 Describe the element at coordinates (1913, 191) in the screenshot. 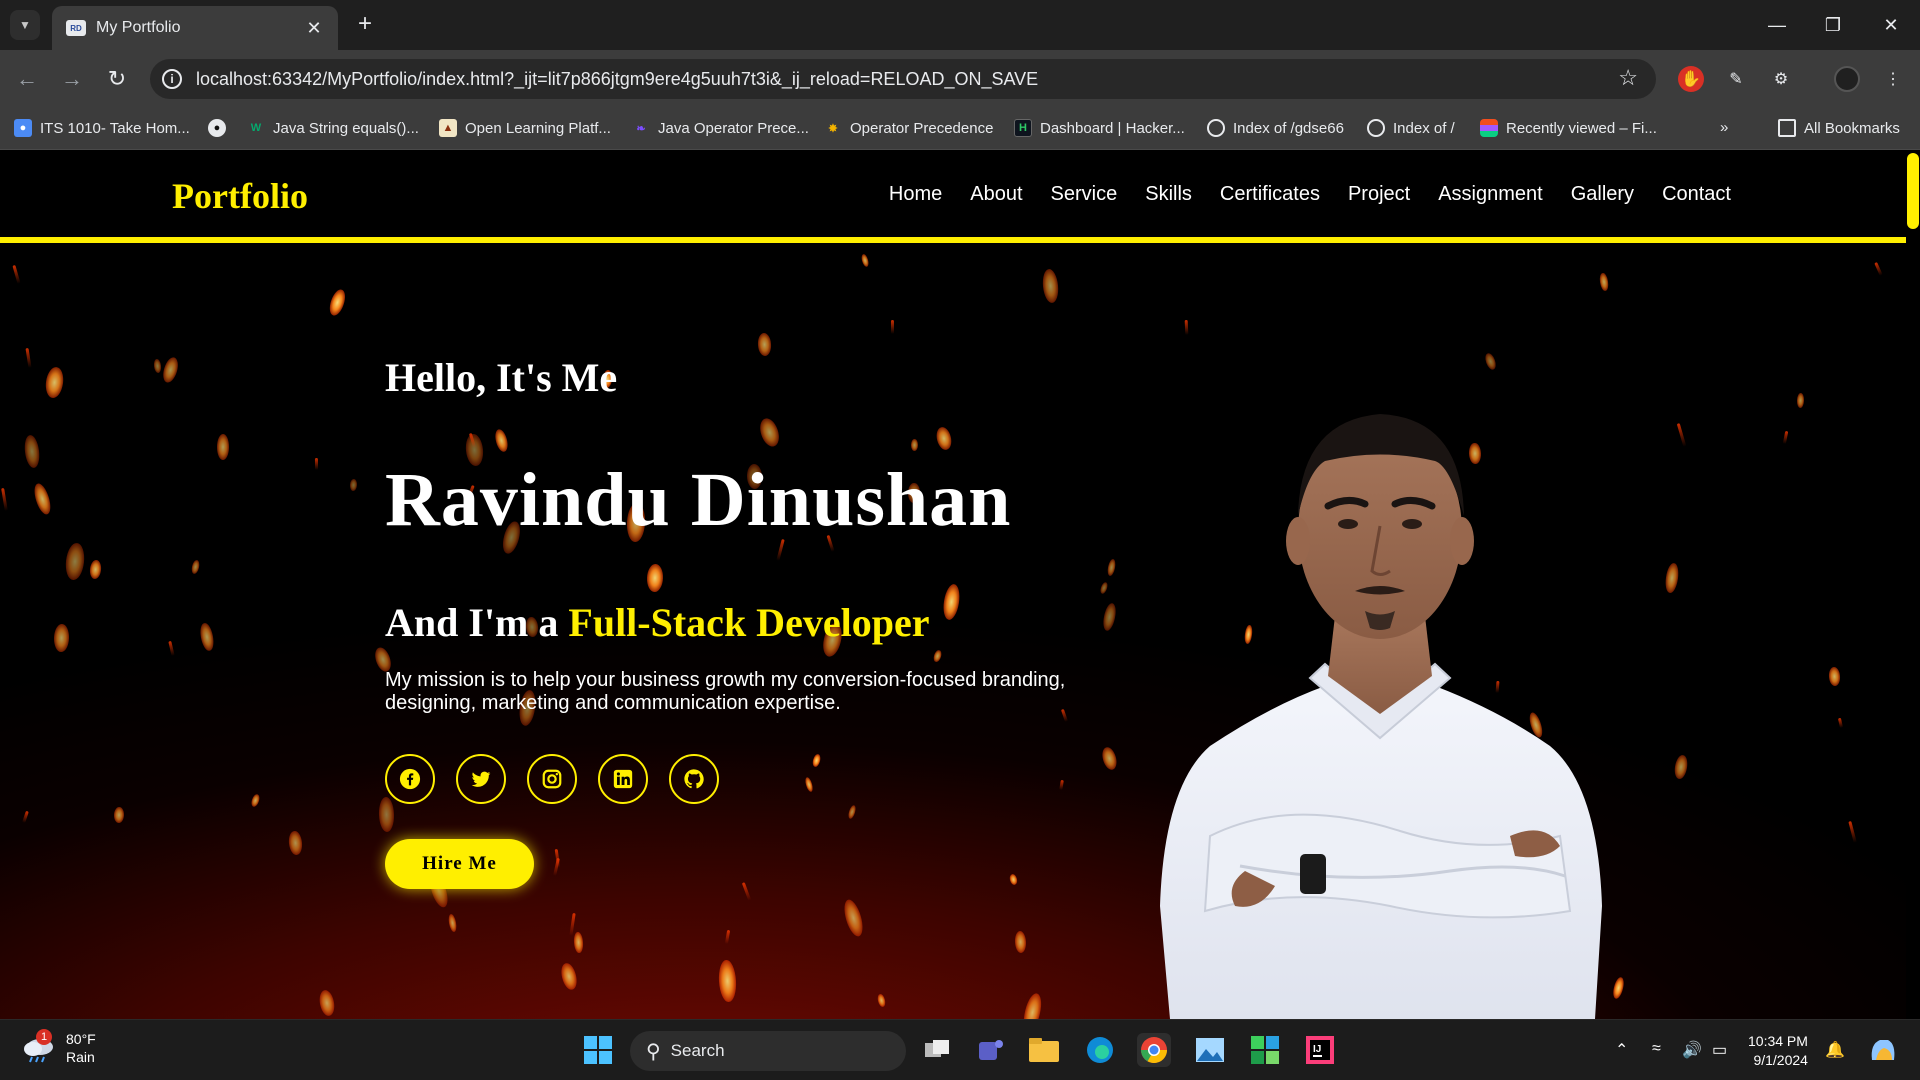

I see `scrollbar-thumb` at that location.